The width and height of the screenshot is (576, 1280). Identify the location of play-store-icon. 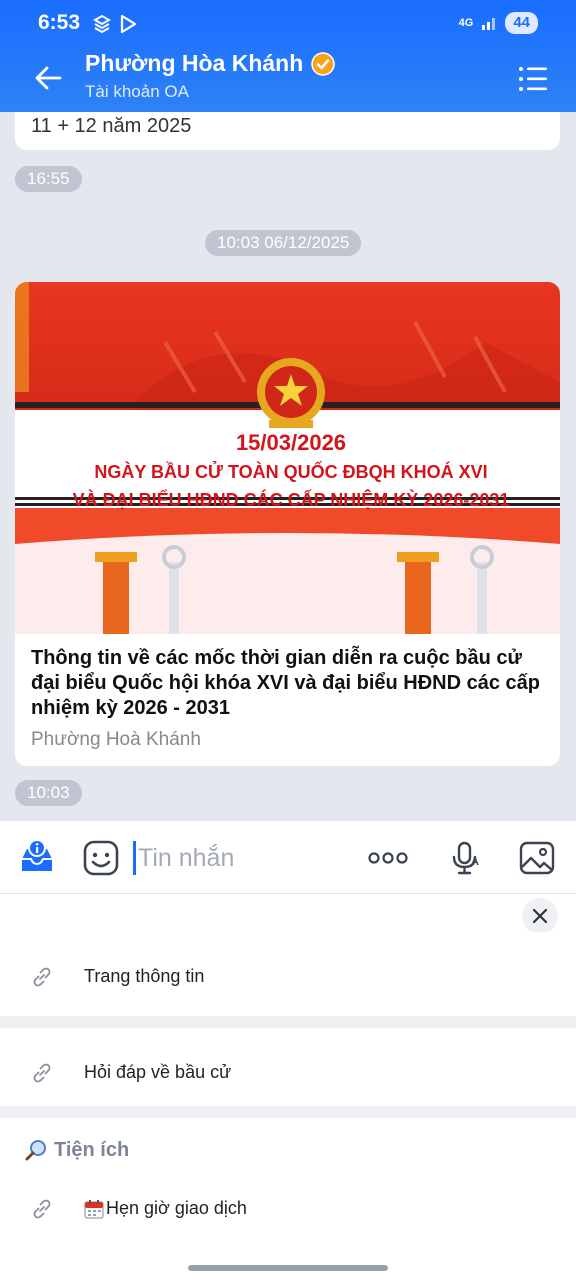
(128, 24).